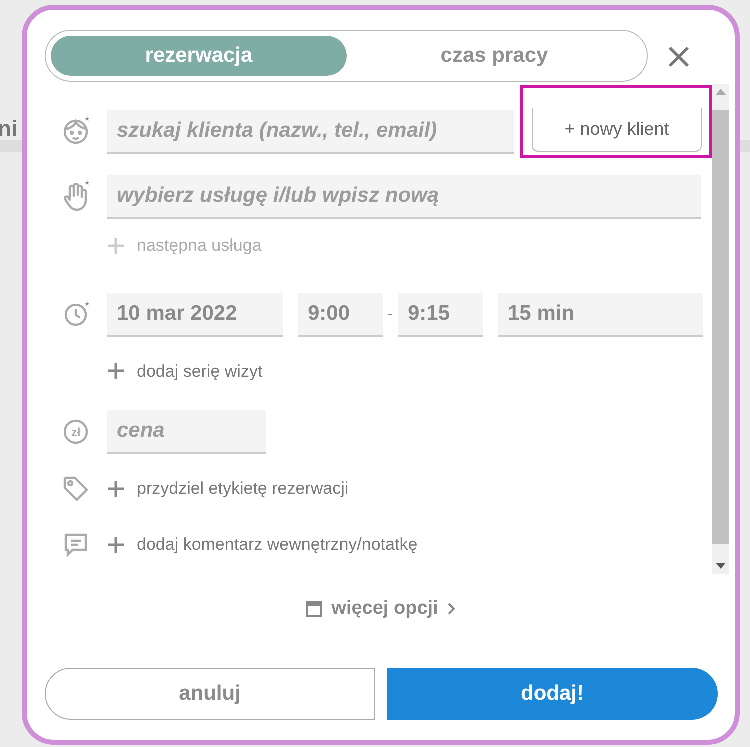  Describe the element at coordinates (440, 314) in the screenshot. I see `end-time-field: 9:15` at that location.